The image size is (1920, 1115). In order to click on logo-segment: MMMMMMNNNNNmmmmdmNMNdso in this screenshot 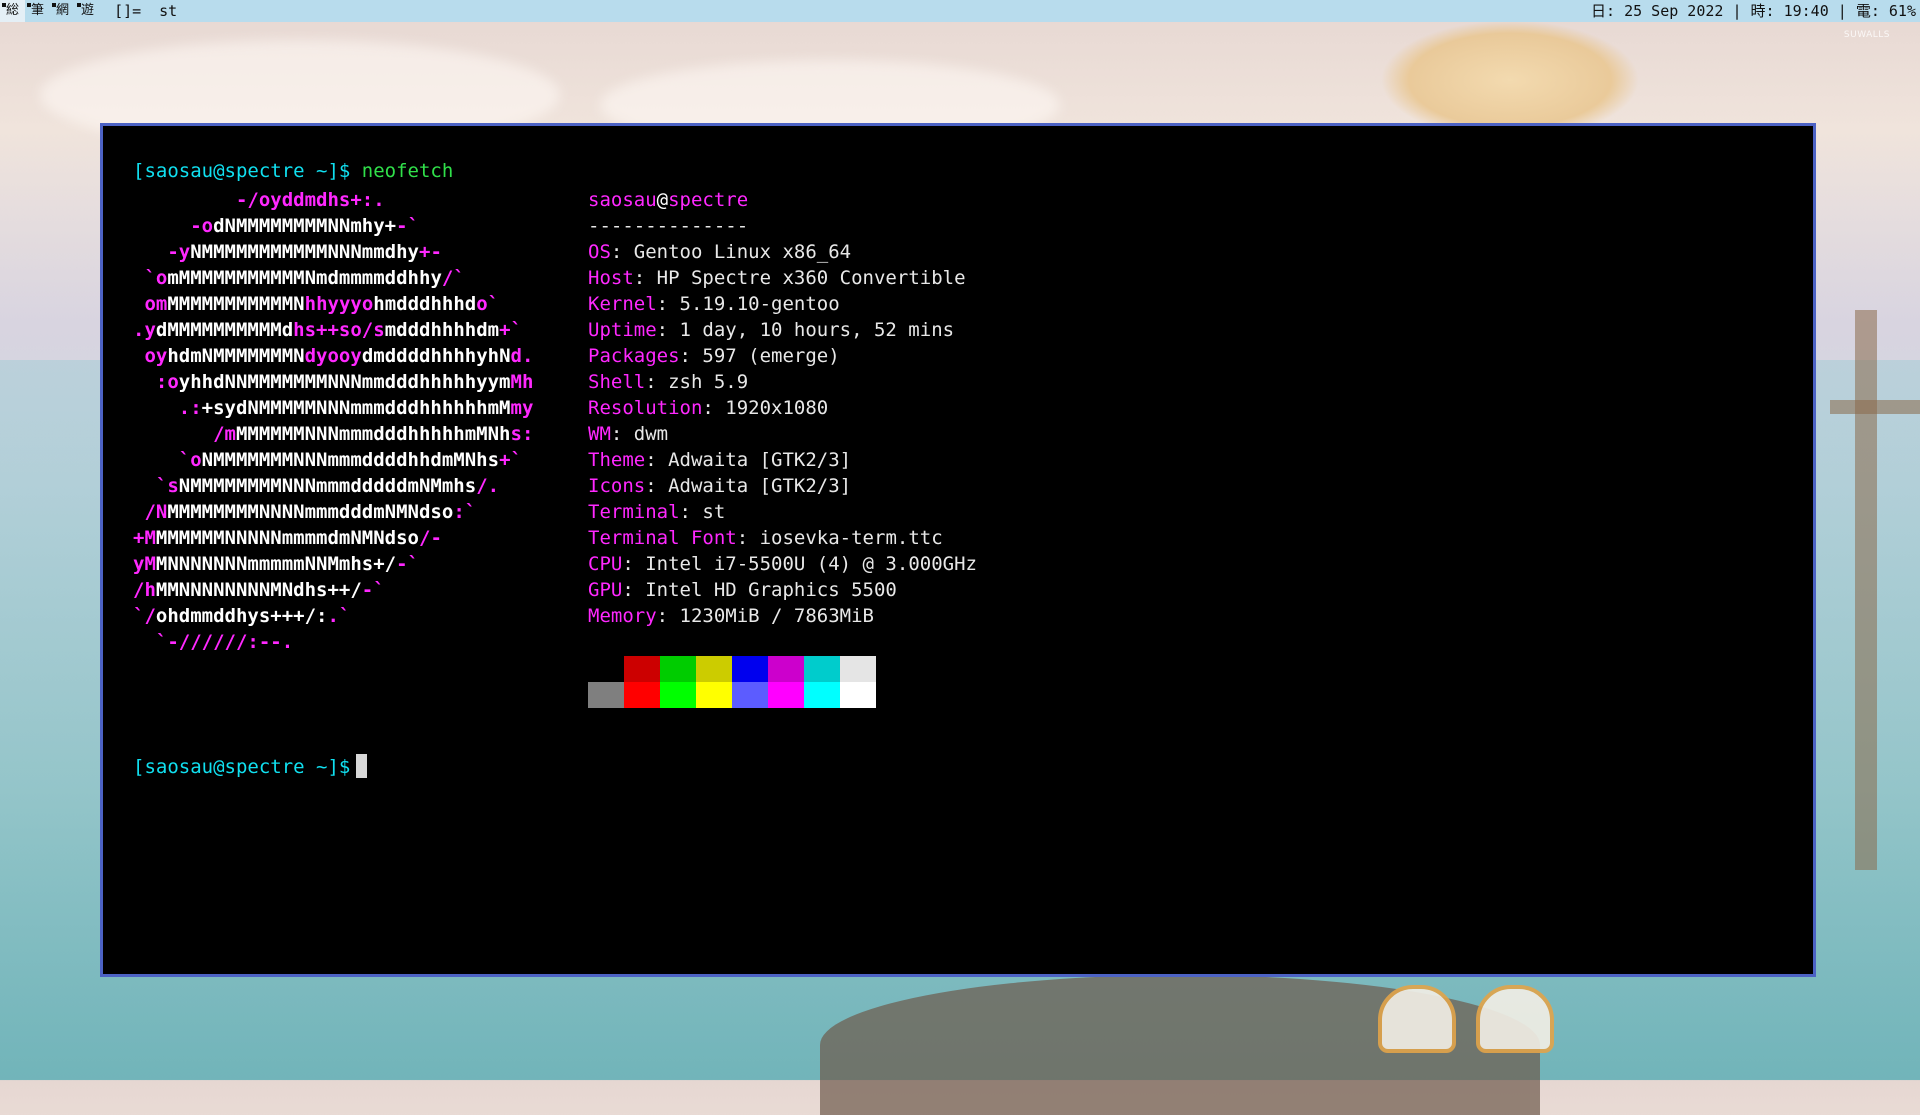, I will do `click(287, 538)`.